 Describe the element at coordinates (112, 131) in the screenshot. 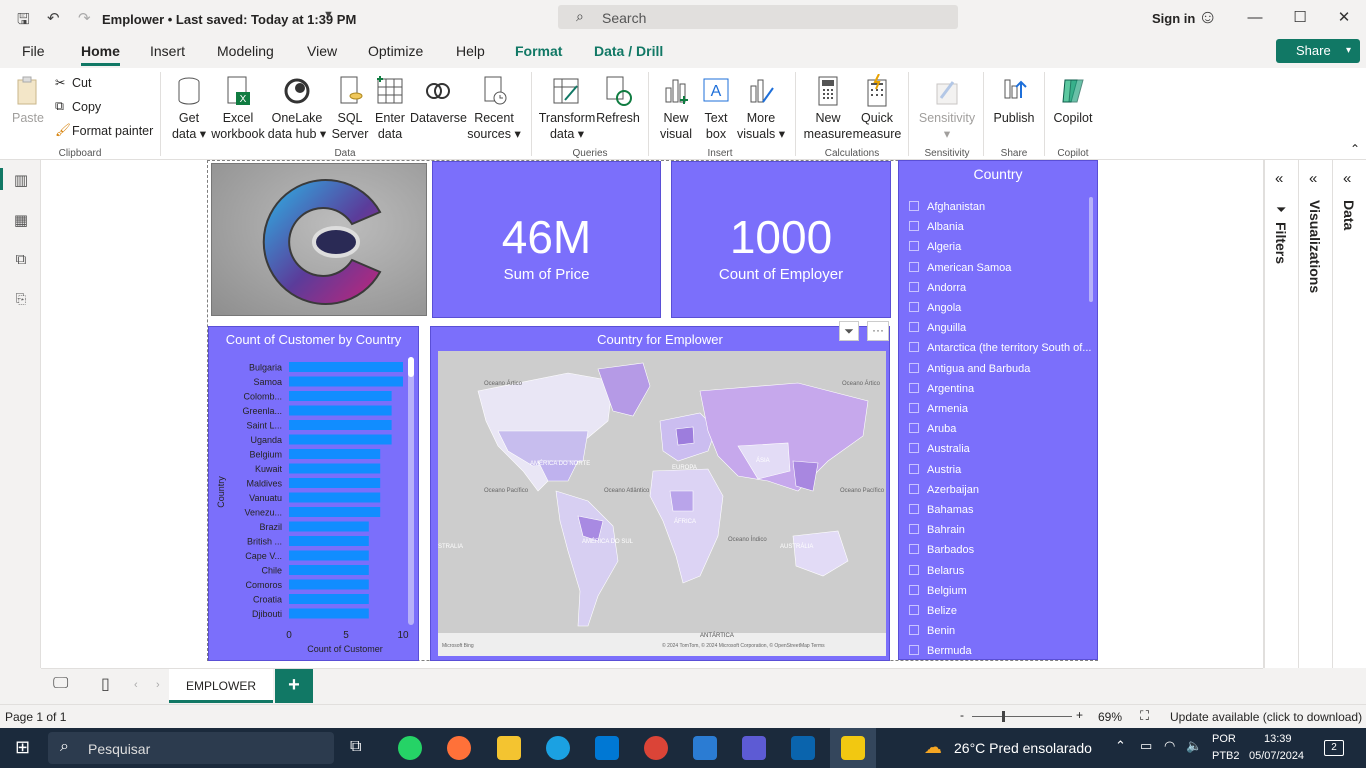

I see `format-painter-button: Format painter` at that location.